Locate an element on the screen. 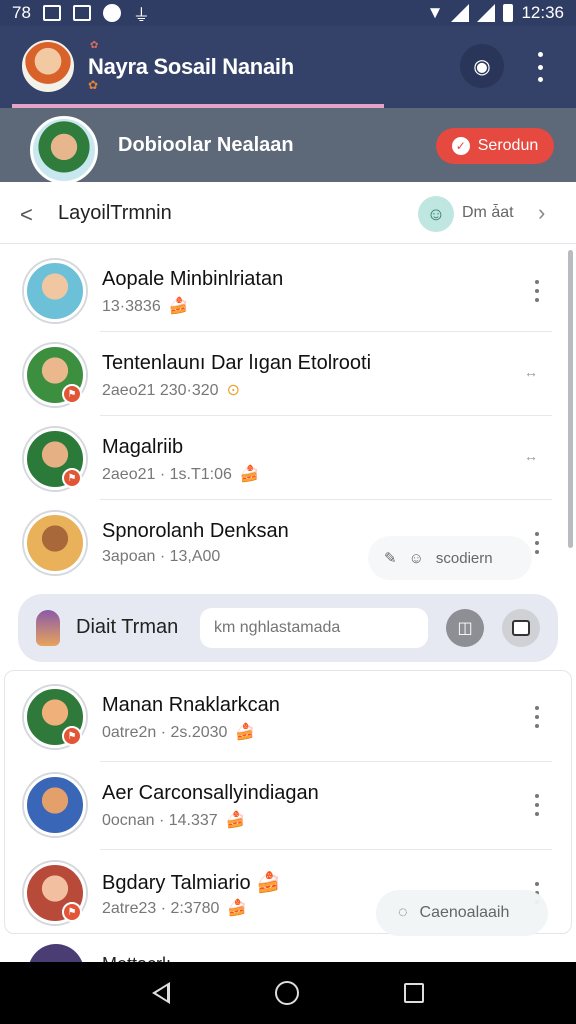 The width and height of the screenshot is (576, 1024). group-avatar is located at coordinates (64, 150).